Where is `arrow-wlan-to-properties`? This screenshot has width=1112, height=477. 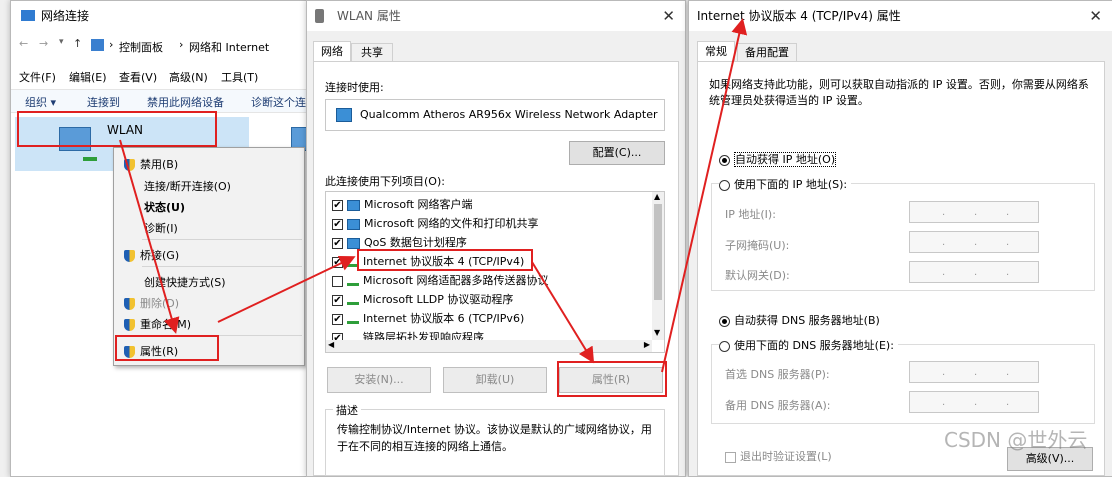 arrow-wlan-to-properties is located at coordinates (149, 236).